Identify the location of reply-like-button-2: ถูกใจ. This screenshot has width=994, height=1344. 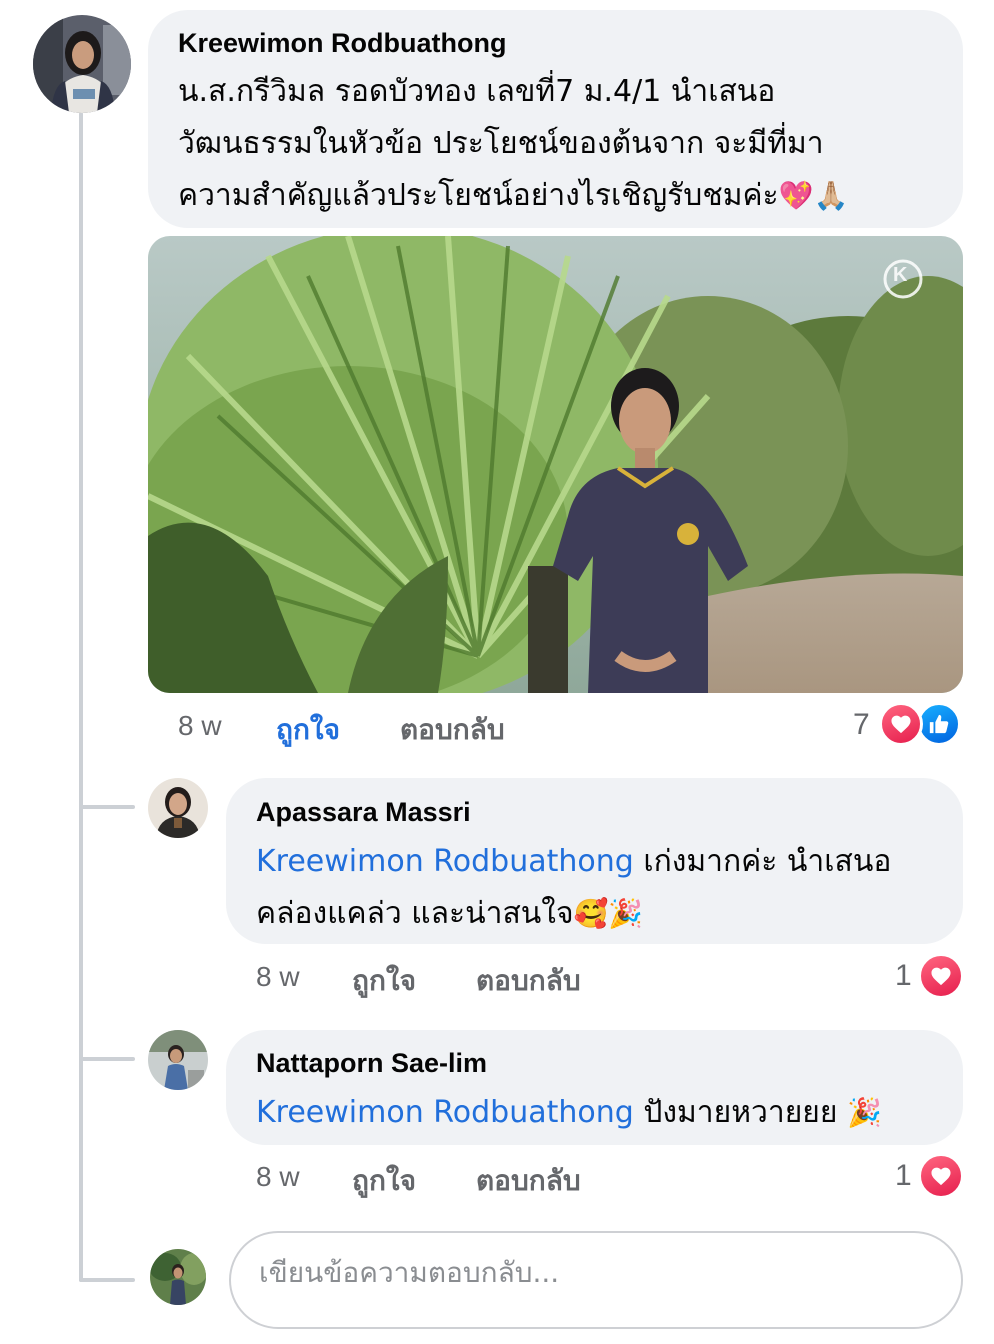
(384, 1181).